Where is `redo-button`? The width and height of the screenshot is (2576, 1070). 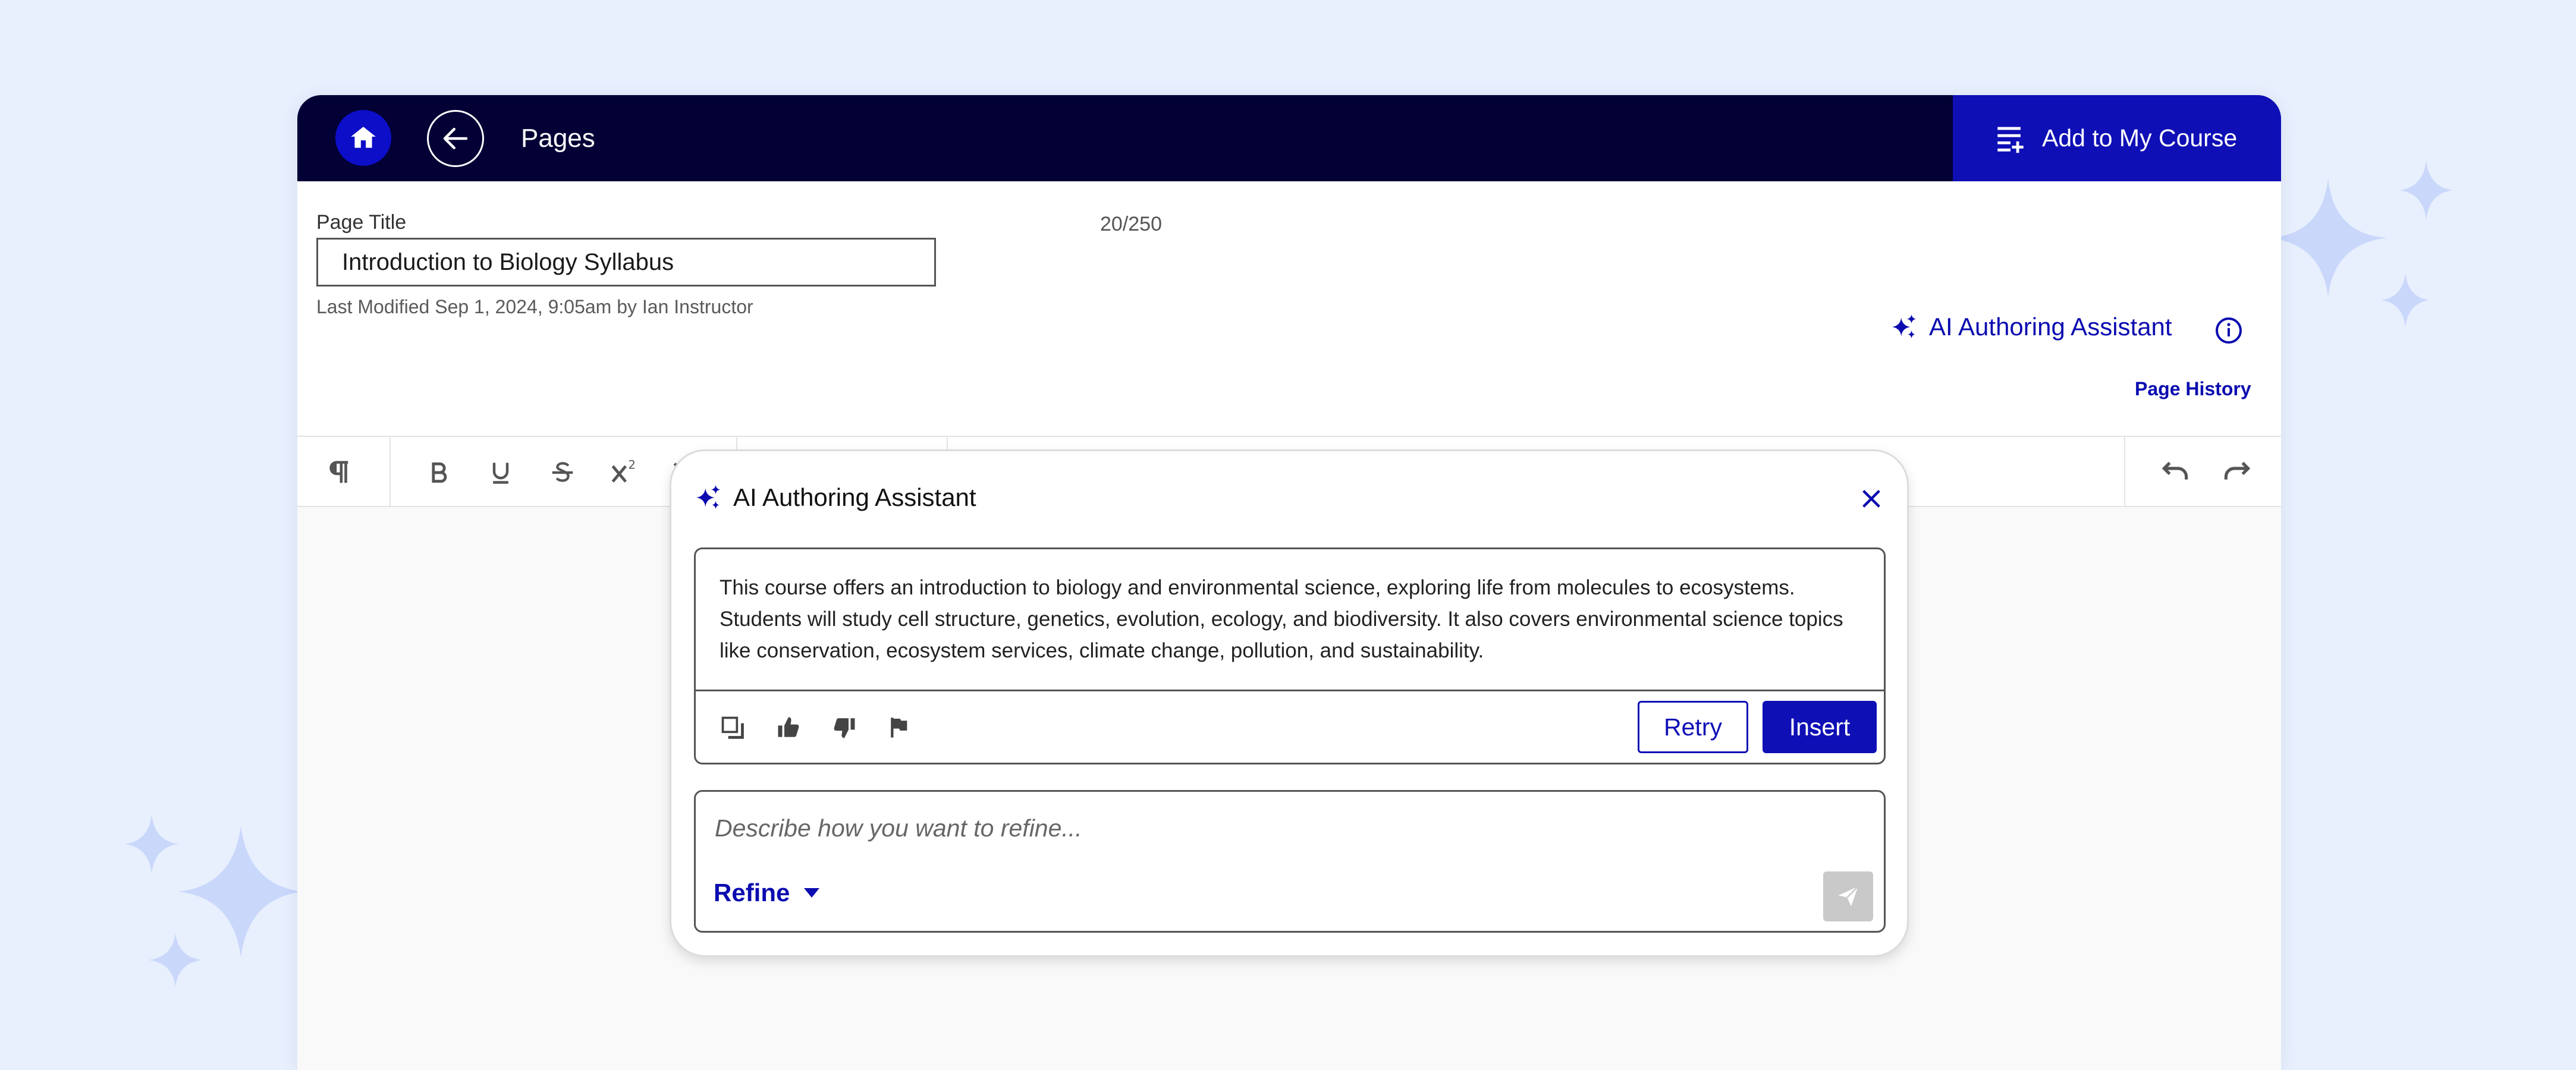 redo-button is located at coordinates (2237, 472).